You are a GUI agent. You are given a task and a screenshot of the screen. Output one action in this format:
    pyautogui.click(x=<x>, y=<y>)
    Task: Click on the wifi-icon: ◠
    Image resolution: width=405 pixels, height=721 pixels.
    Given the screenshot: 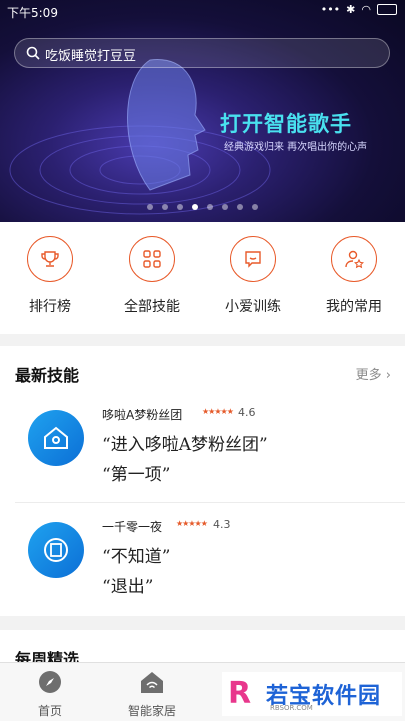 What is the action you would take?
    pyautogui.click(x=366, y=9)
    